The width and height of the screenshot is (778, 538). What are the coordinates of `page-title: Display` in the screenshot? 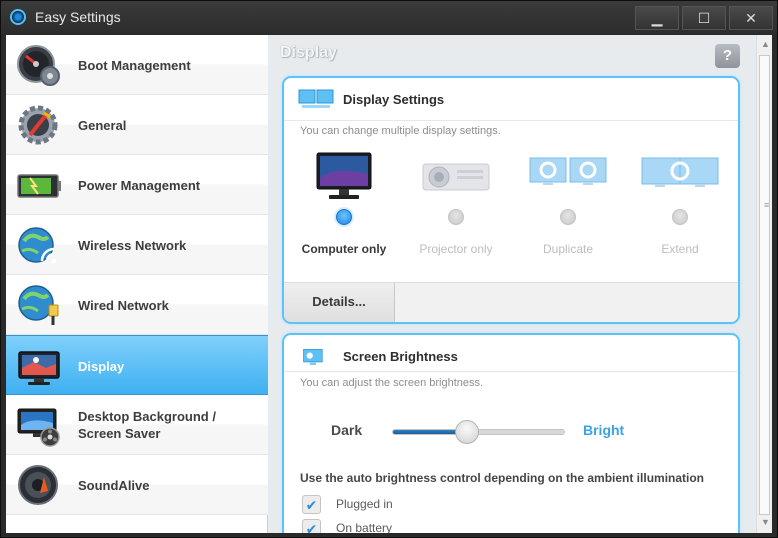 It's located at (308, 52).